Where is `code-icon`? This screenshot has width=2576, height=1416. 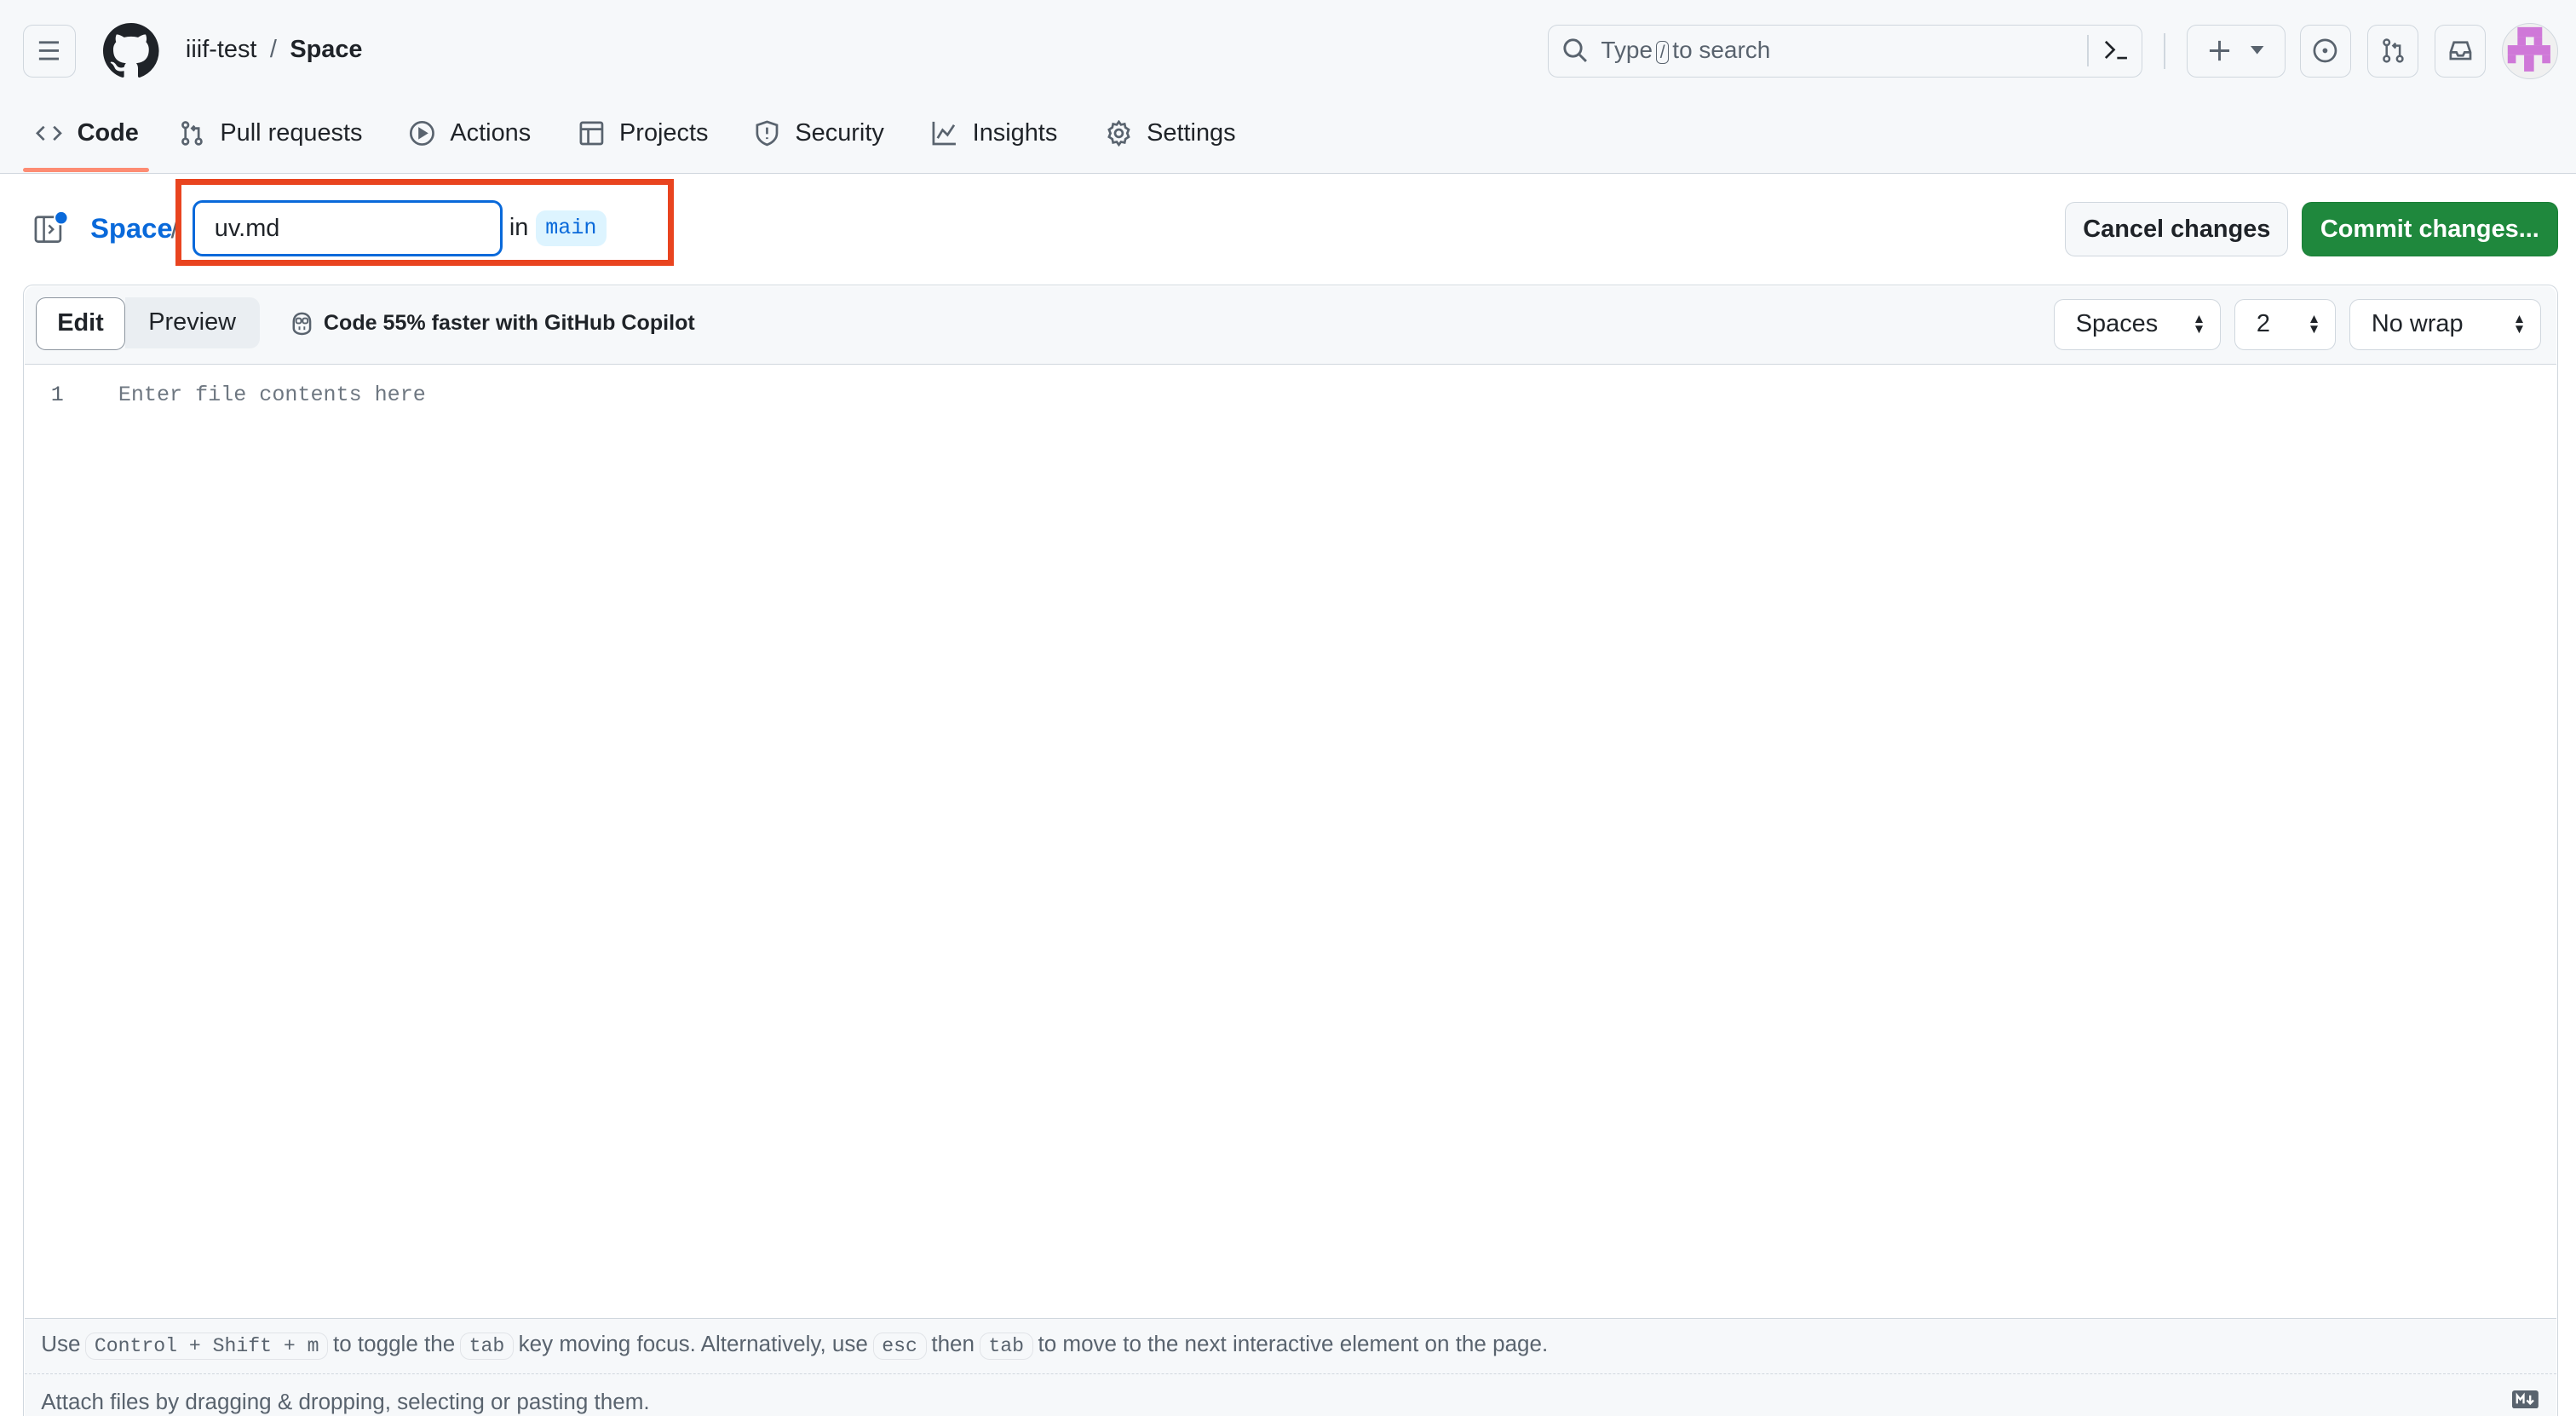
code-icon is located at coordinates (50, 133).